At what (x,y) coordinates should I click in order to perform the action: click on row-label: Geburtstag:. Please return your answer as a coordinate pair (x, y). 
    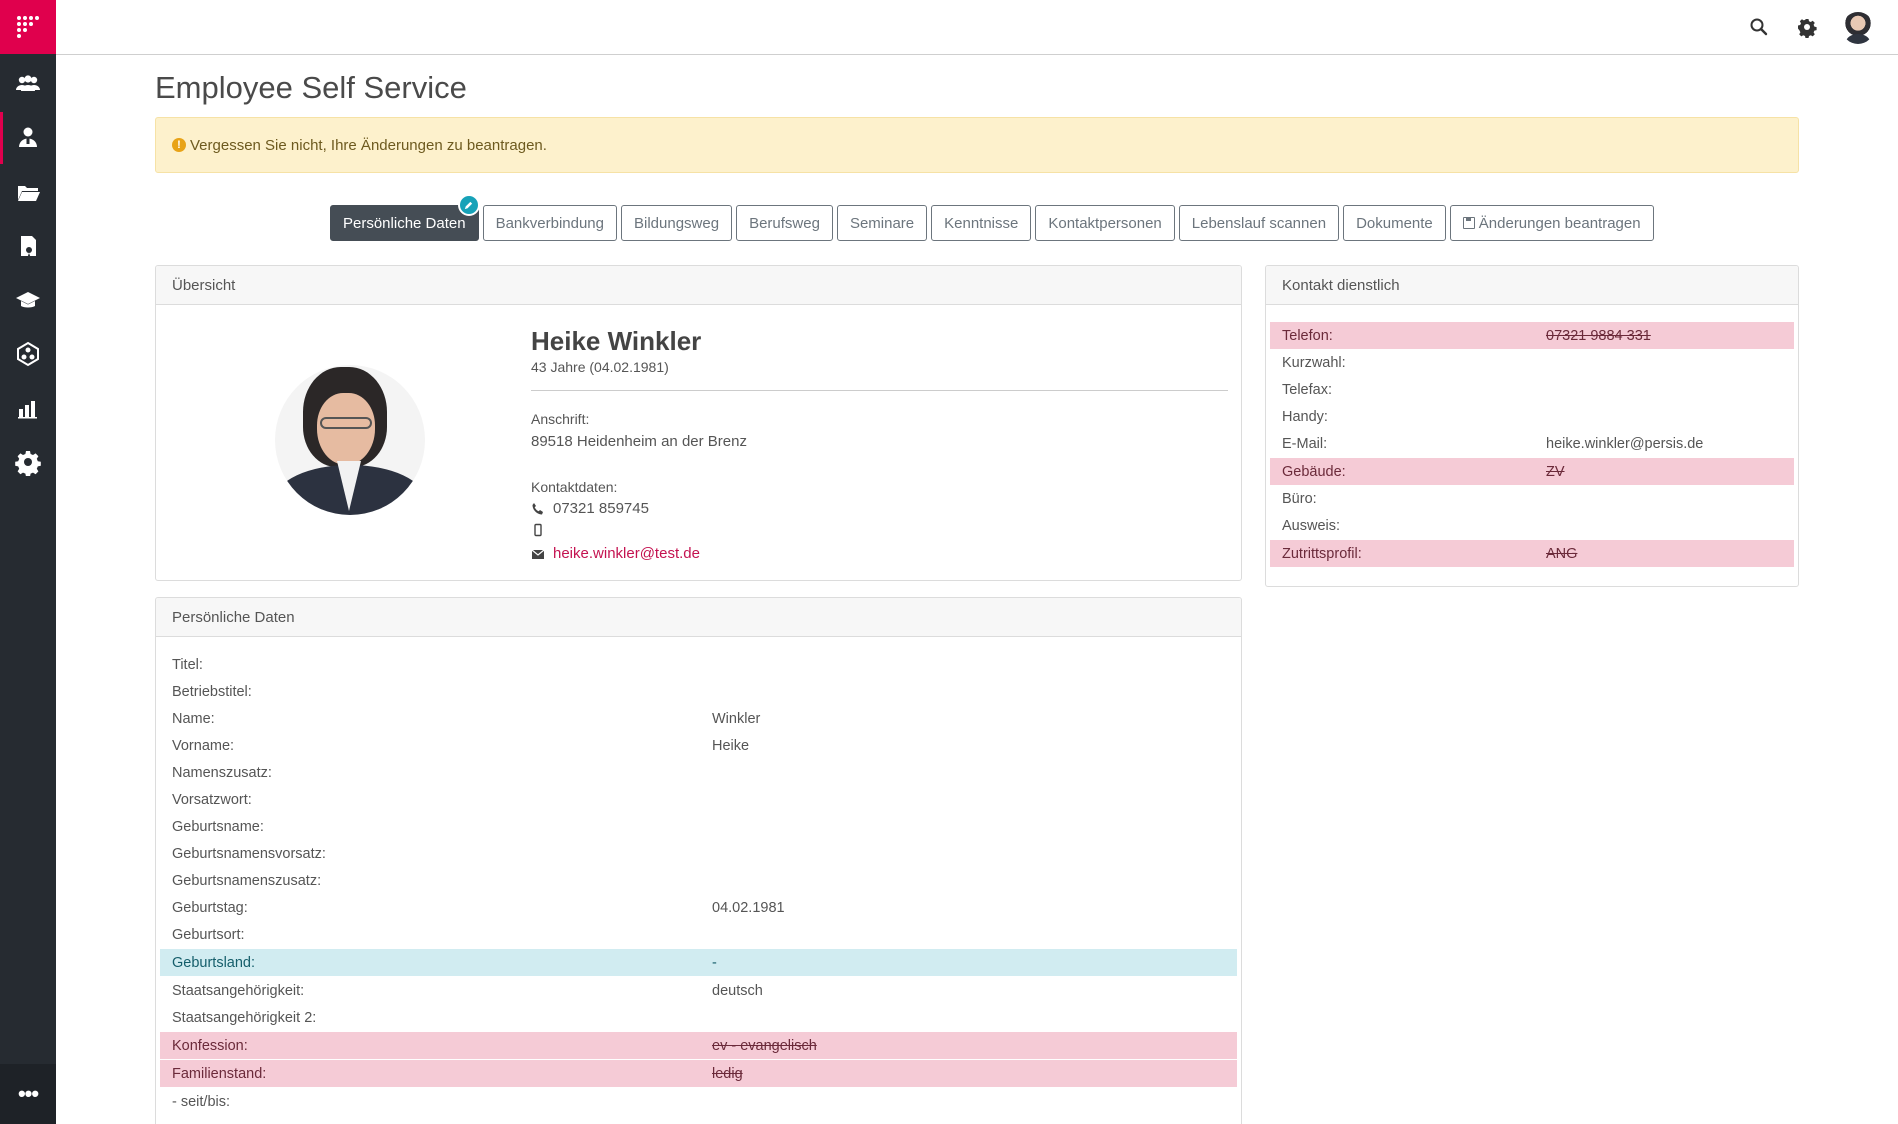
    Looking at the image, I should click on (210, 907).